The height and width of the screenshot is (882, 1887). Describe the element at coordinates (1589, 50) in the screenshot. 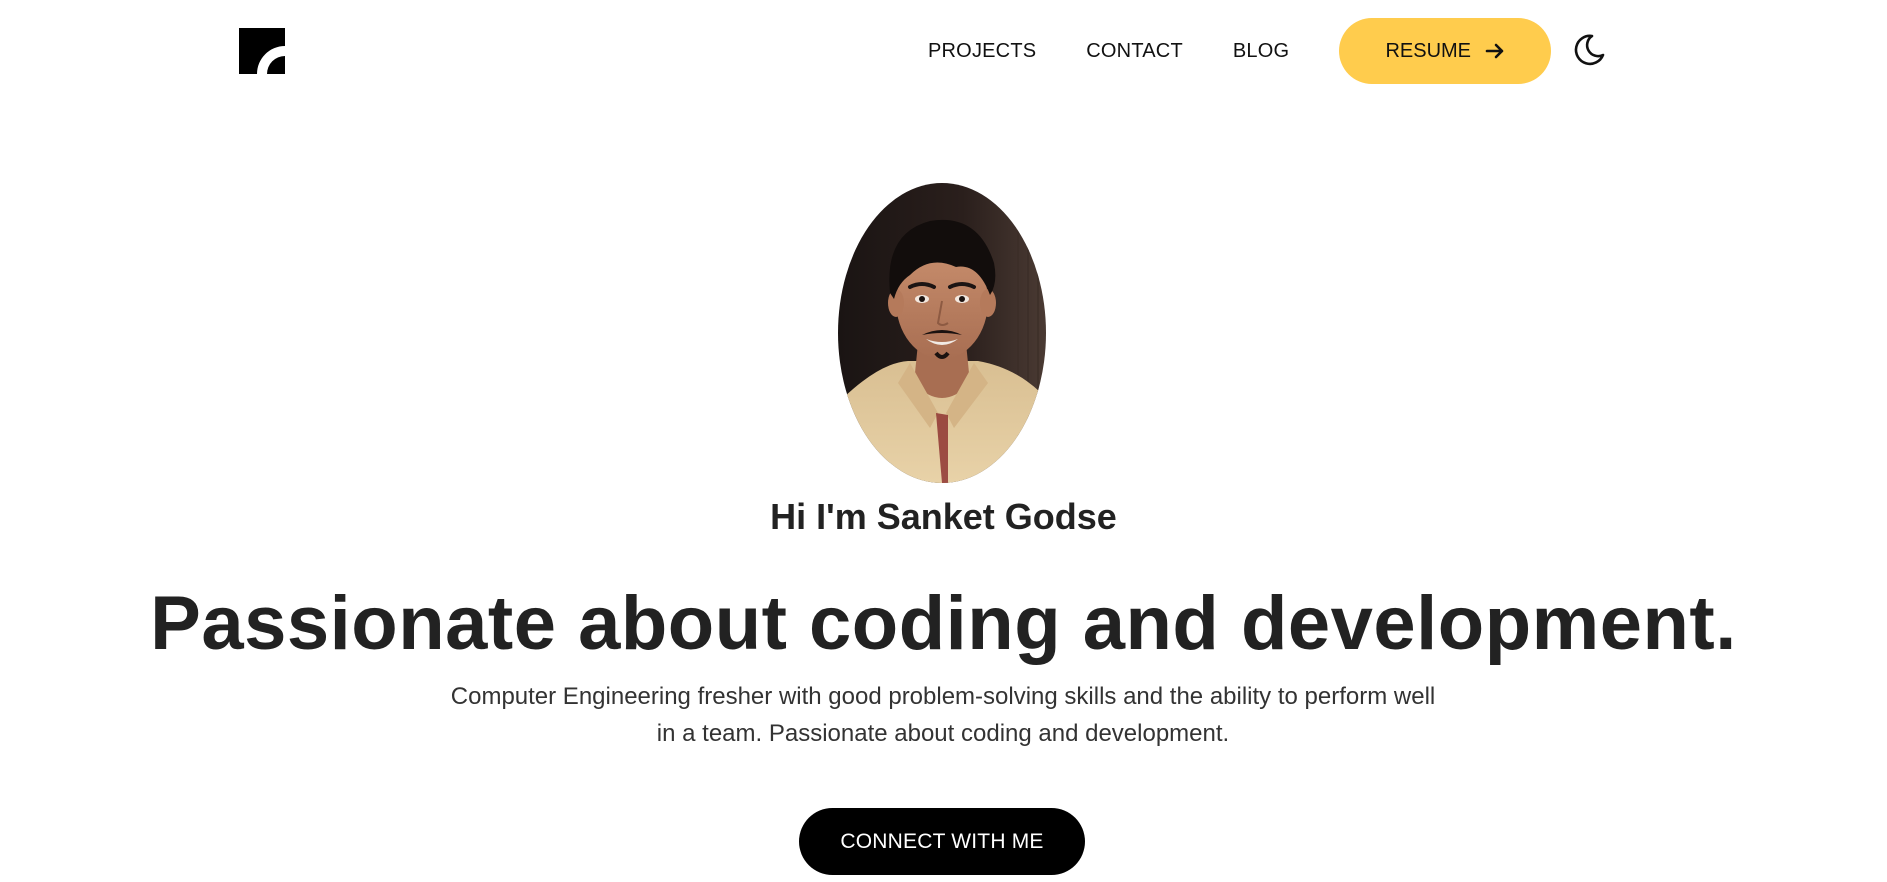

I see `moon-icon` at that location.